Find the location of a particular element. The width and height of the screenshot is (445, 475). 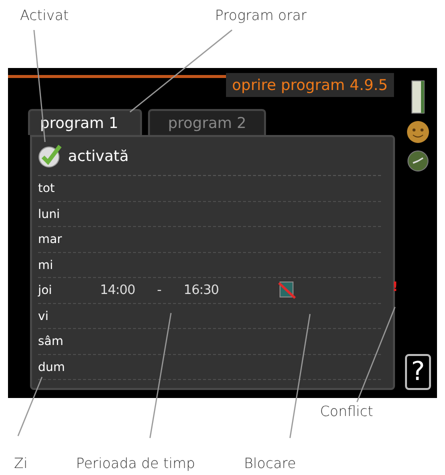

day-label: luni is located at coordinates (69, 213).